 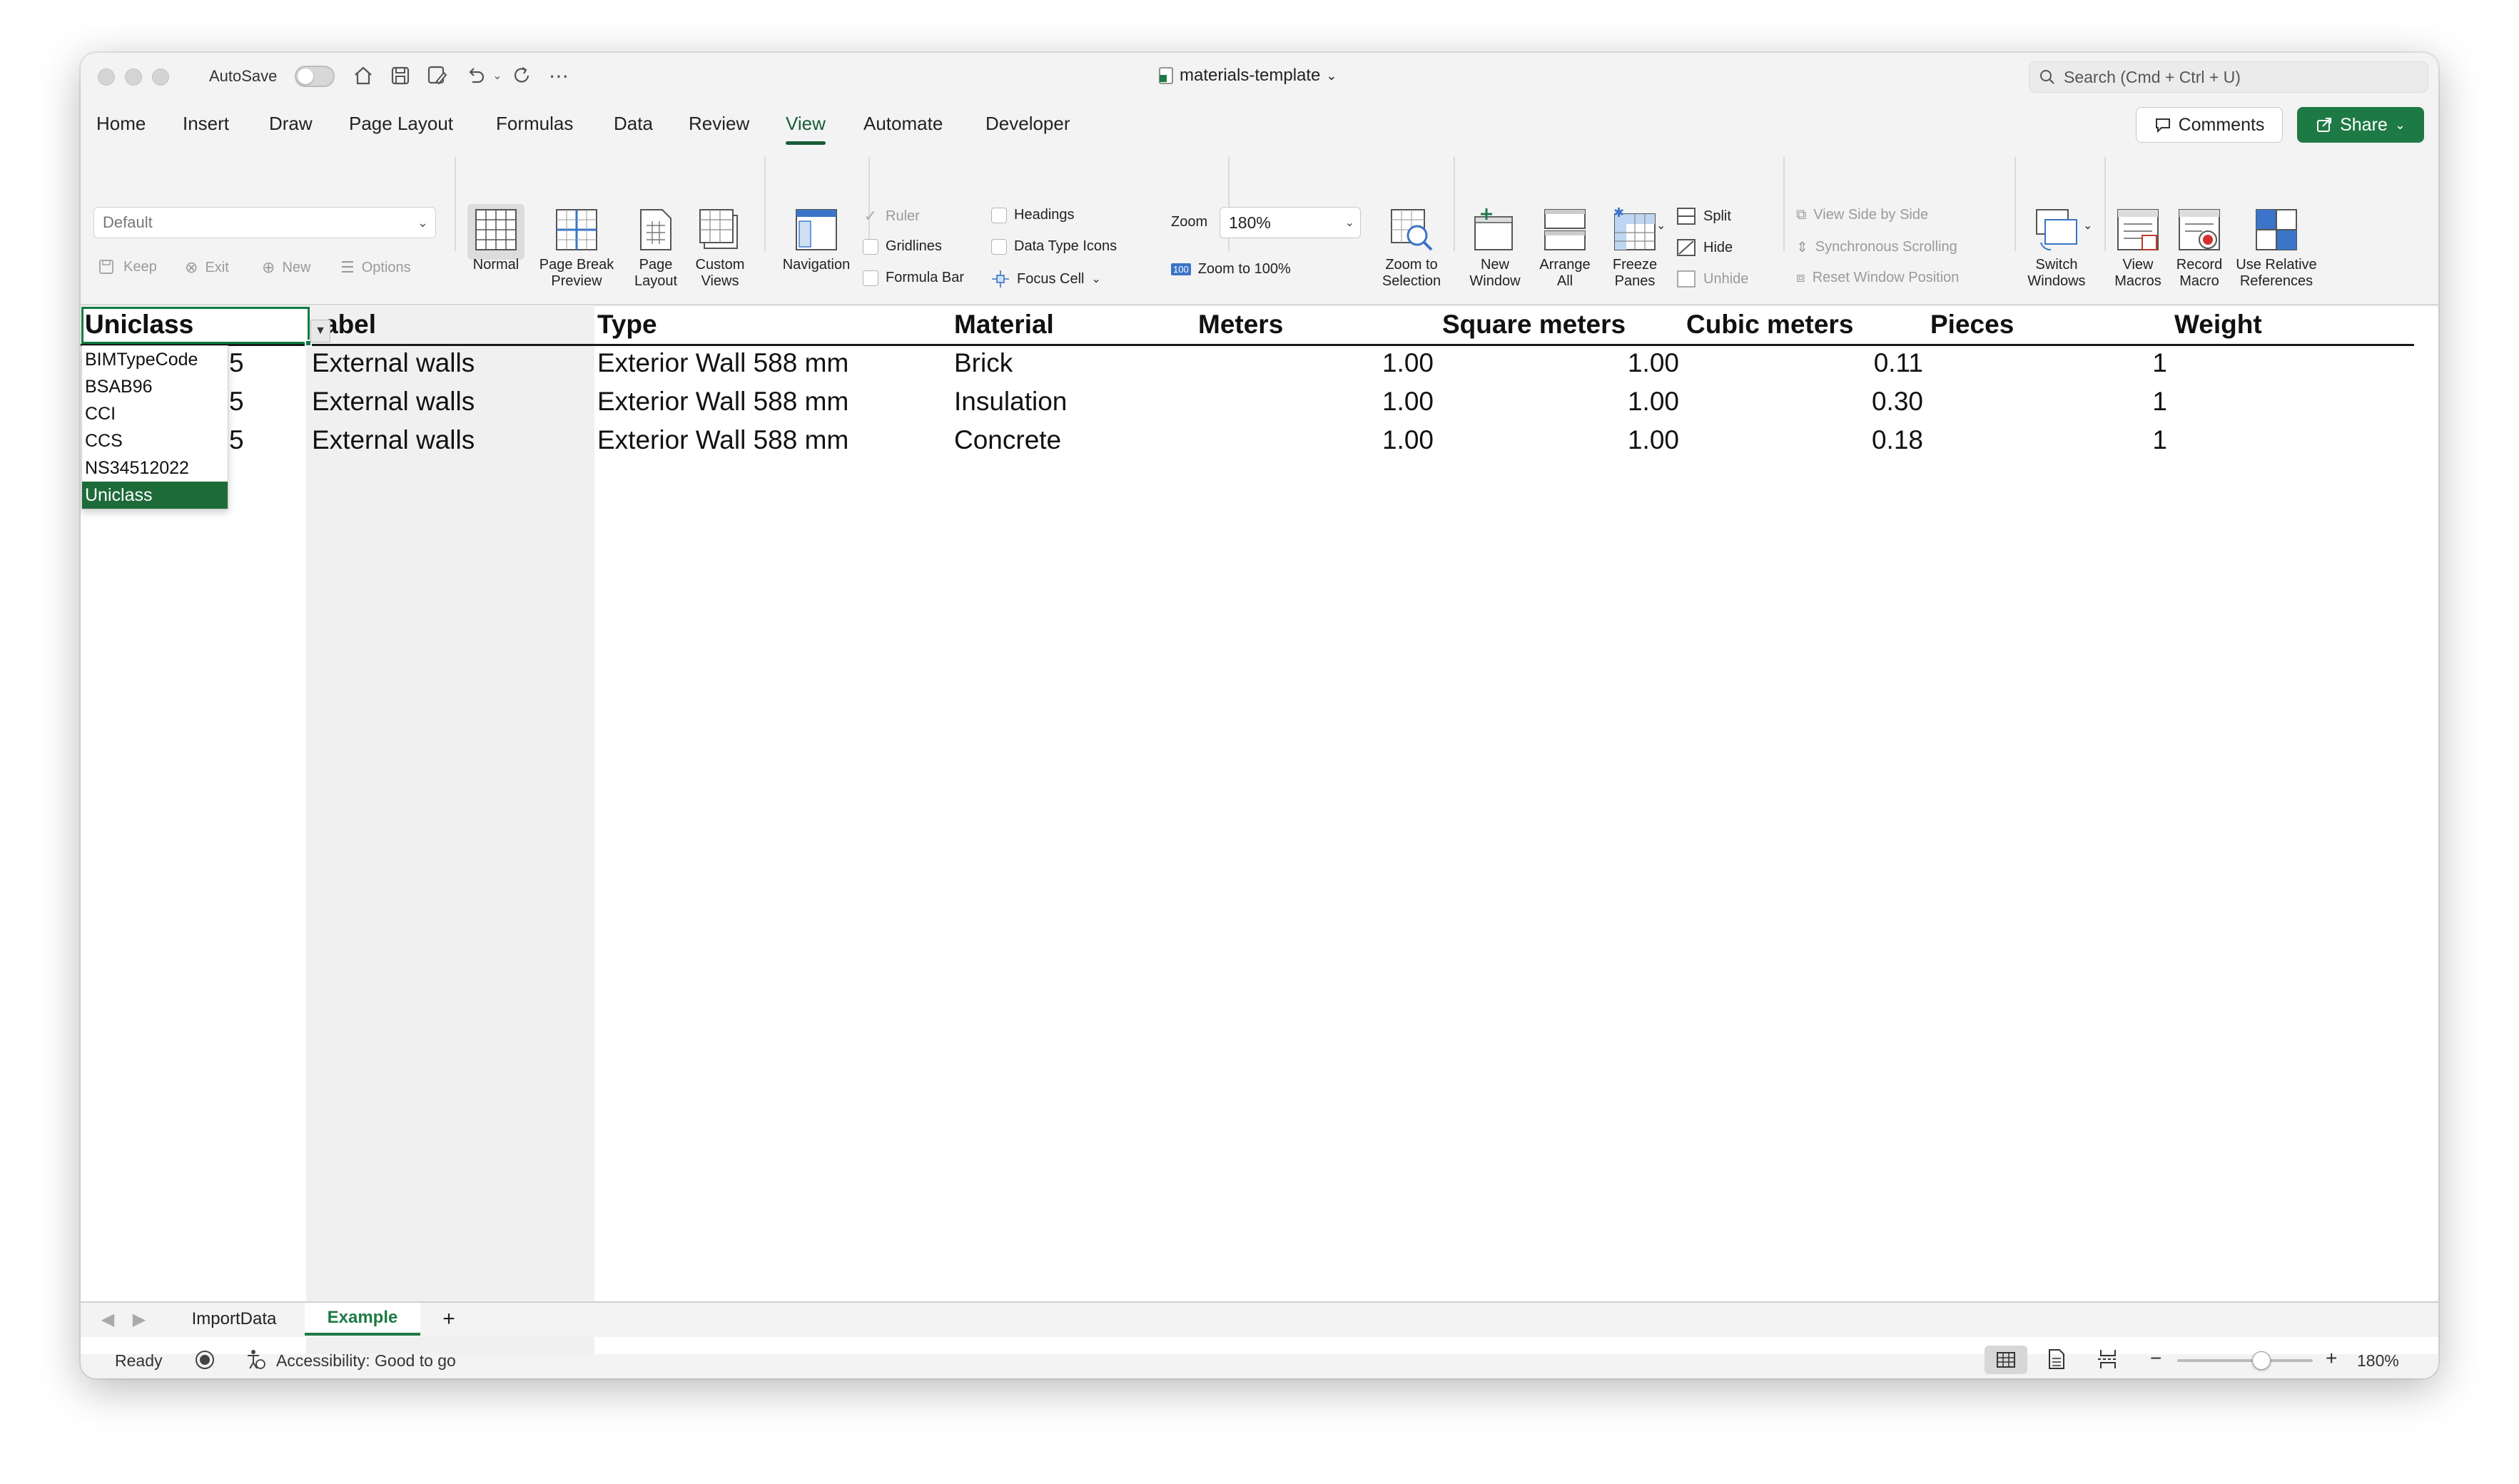 I want to click on macro-record-icon, so click(x=205, y=1362).